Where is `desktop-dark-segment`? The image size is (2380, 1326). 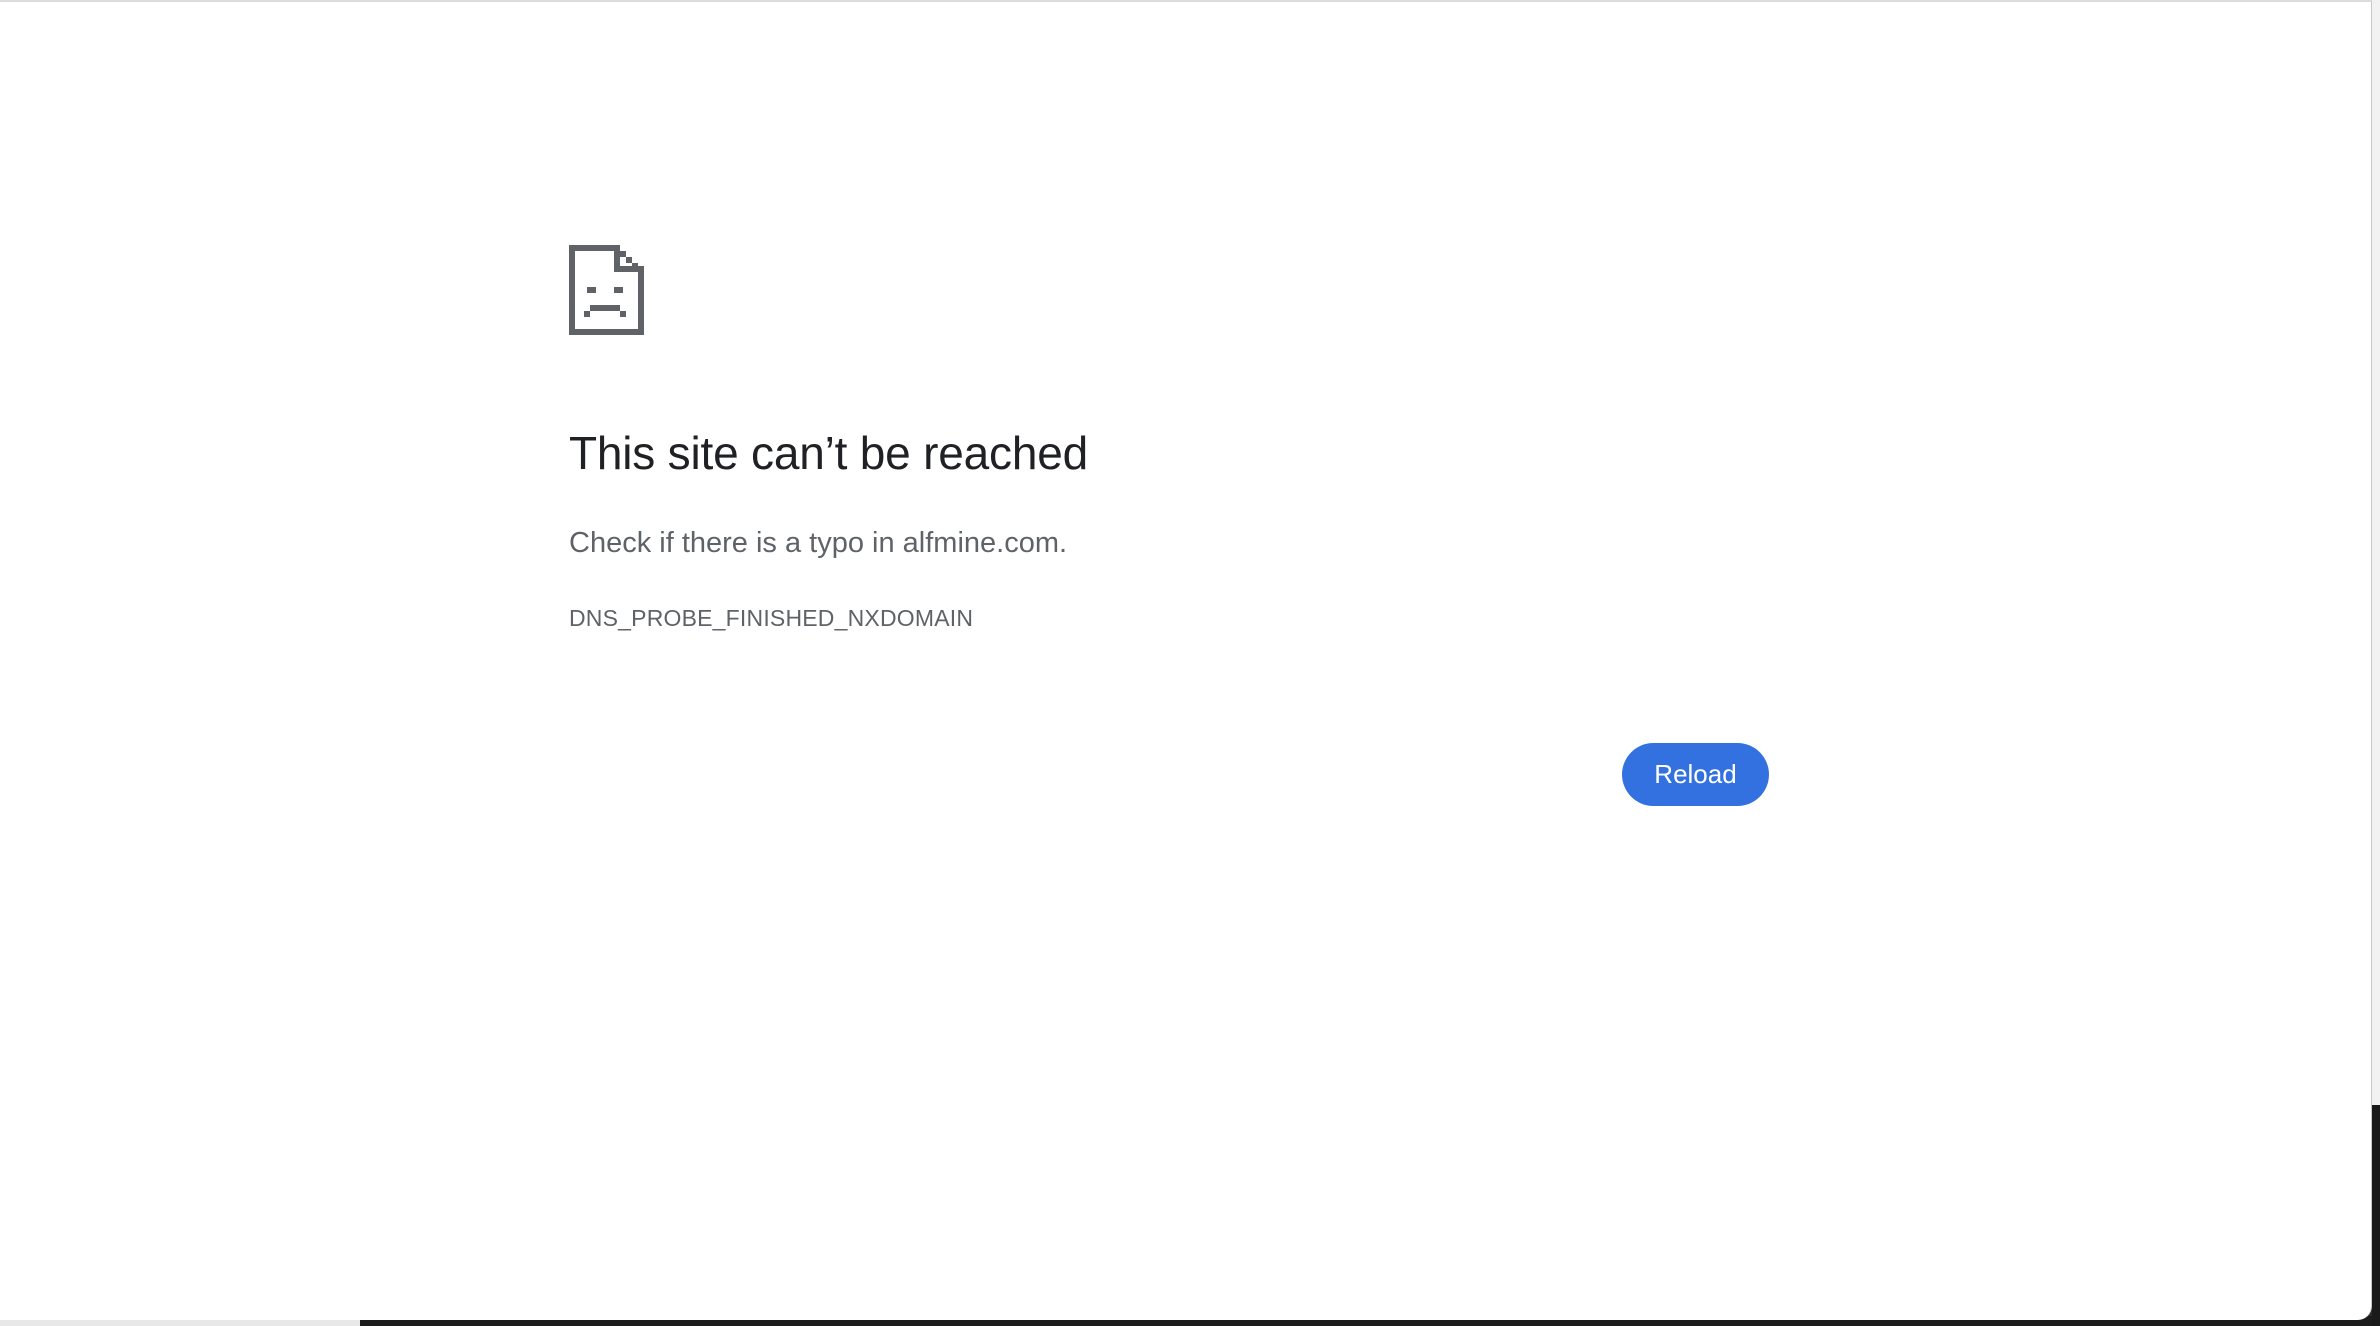 desktop-dark-segment is located at coordinates (2376, 1215).